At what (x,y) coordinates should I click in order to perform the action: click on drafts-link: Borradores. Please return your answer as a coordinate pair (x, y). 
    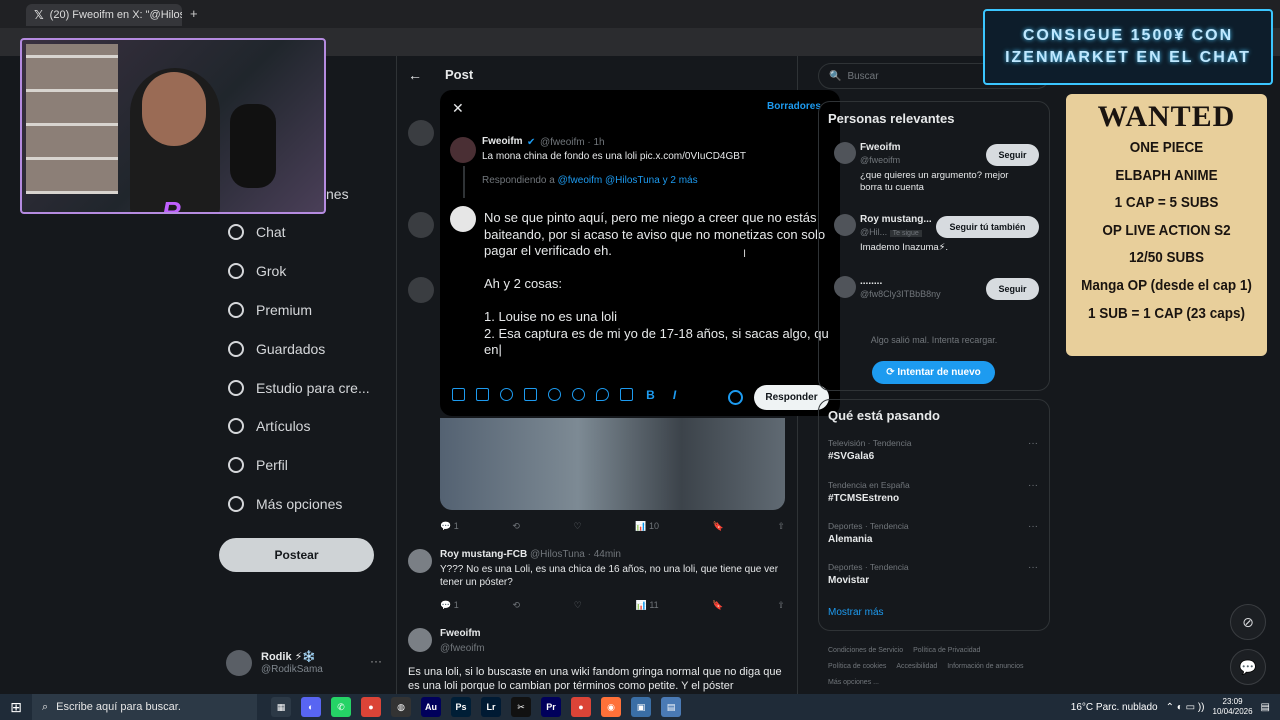
    Looking at the image, I should click on (794, 106).